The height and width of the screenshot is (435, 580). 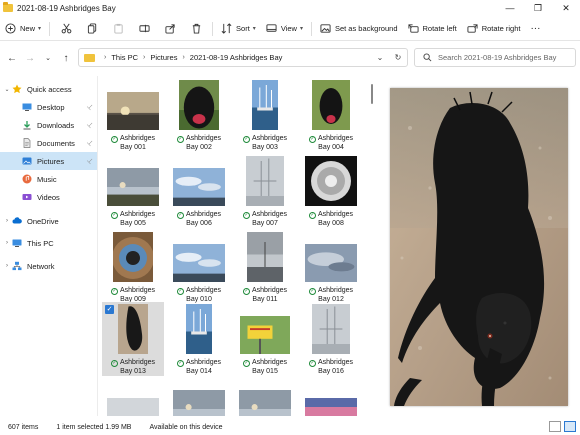 What do you see at coordinates (17, 221) in the screenshot?
I see `cloud-icon` at bounding box center [17, 221].